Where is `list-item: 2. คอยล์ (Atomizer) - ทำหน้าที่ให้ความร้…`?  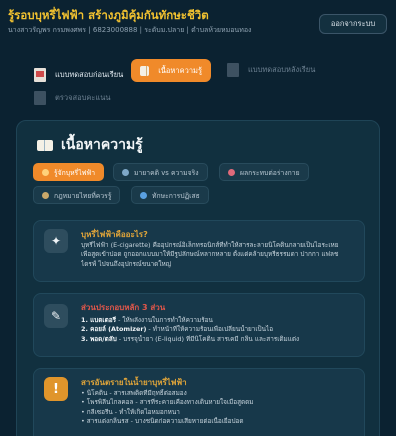 list-item: 2. คอยล์ (Atomizer) - ทำหน้าที่ให้ความร้… is located at coordinates (220, 329).